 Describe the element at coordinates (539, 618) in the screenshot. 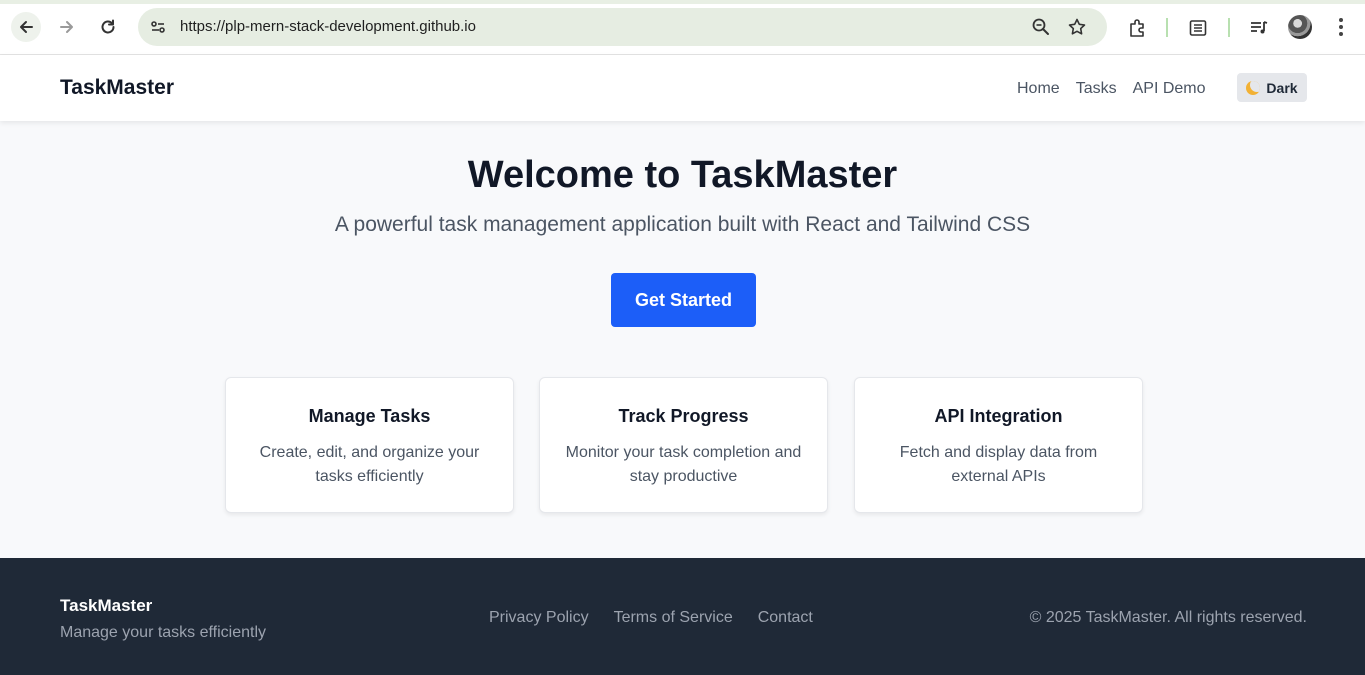

I see `footer-link-privacy-policy: Privacy Policy` at that location.